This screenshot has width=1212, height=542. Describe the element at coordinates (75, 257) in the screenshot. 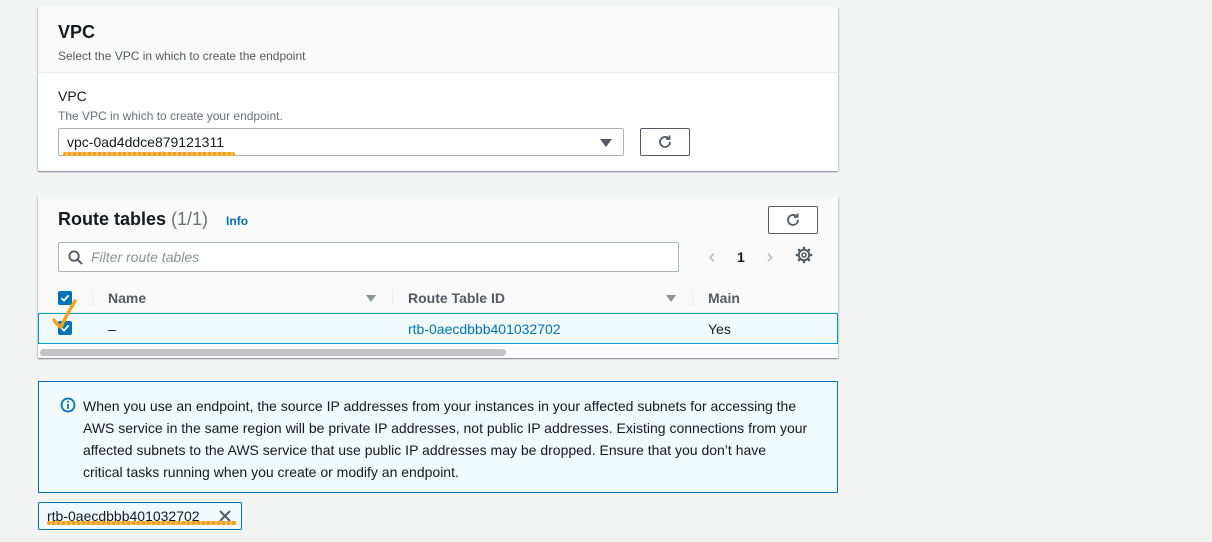

I see `search-icon` at that location.